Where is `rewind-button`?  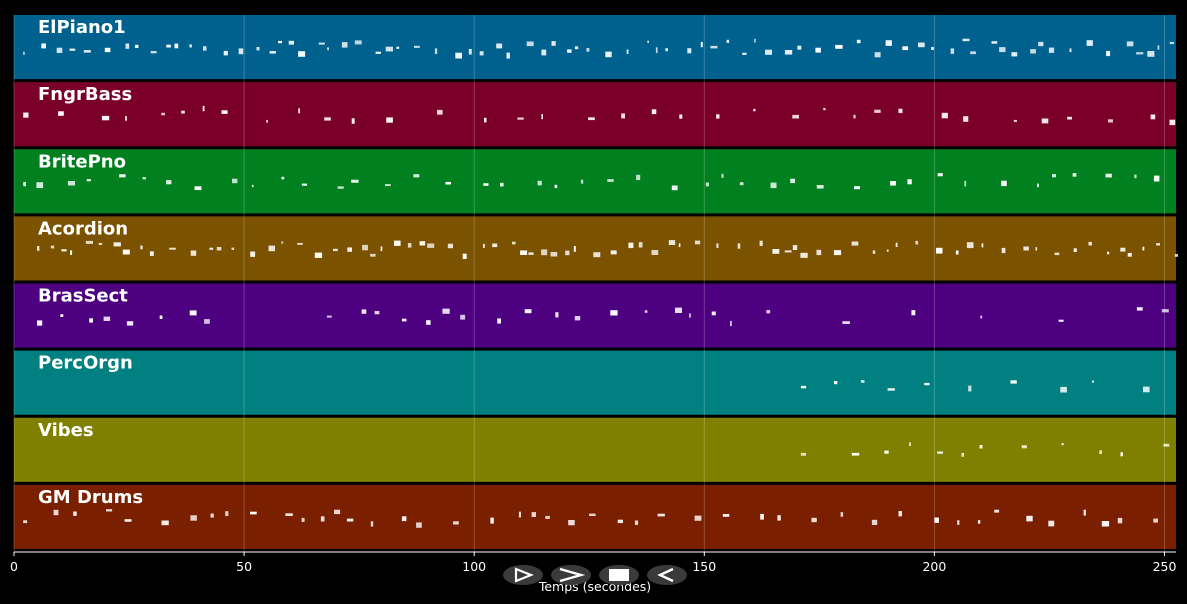
rewind-button is located at coordinates (667, 575).